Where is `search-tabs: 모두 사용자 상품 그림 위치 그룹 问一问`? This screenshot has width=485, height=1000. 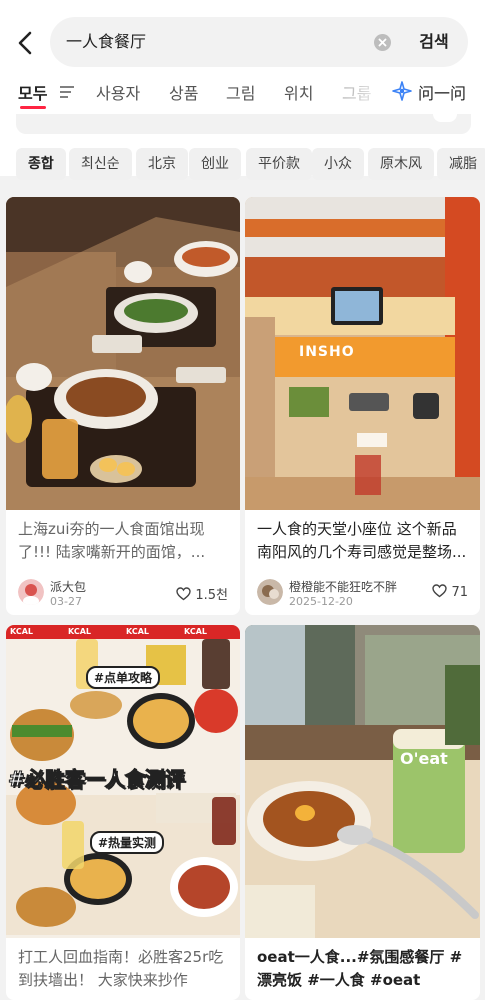
search-tabs: 모두 사용자 상품 그림 위치 그룹 问一问 is located at coordinates (242, 93).